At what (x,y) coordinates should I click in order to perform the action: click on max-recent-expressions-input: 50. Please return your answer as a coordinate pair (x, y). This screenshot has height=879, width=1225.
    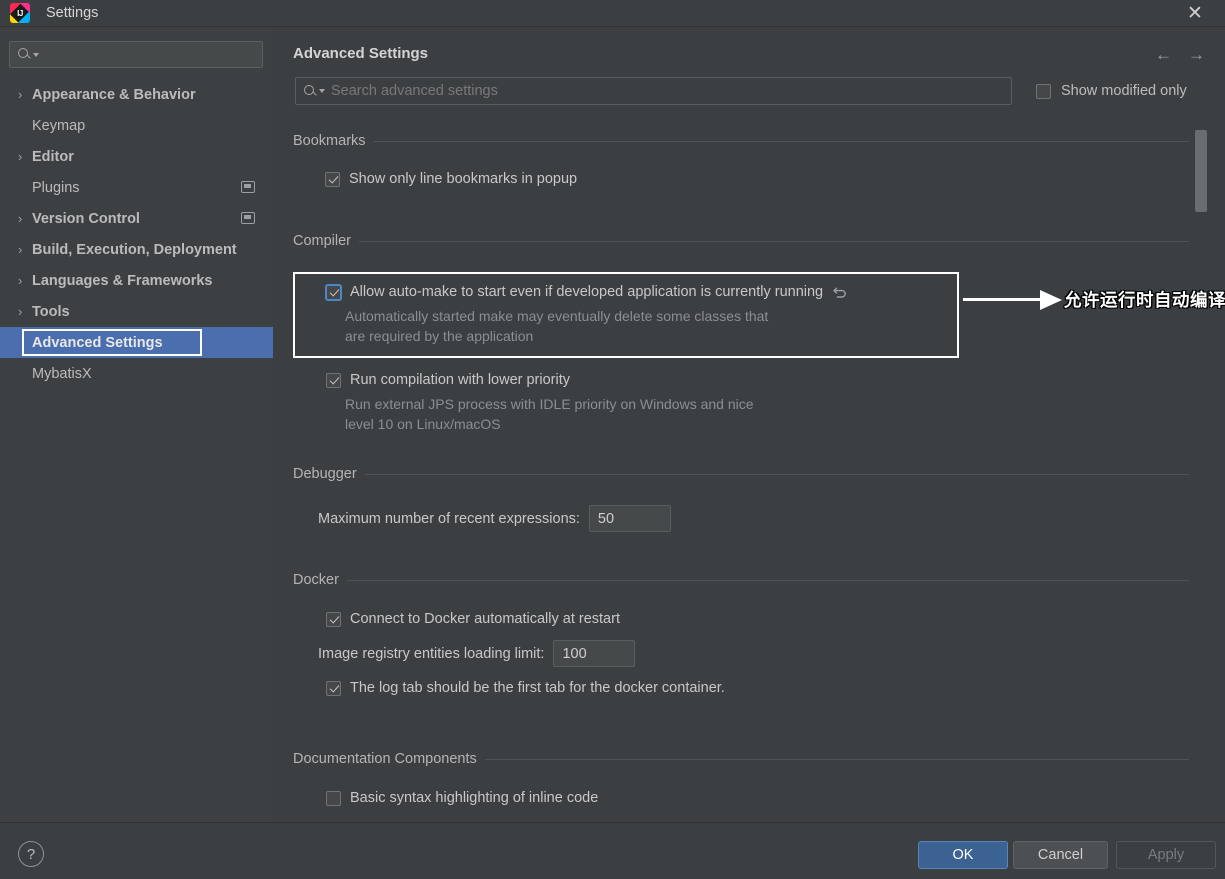
    Looking at the image, I should click on (629, 518).